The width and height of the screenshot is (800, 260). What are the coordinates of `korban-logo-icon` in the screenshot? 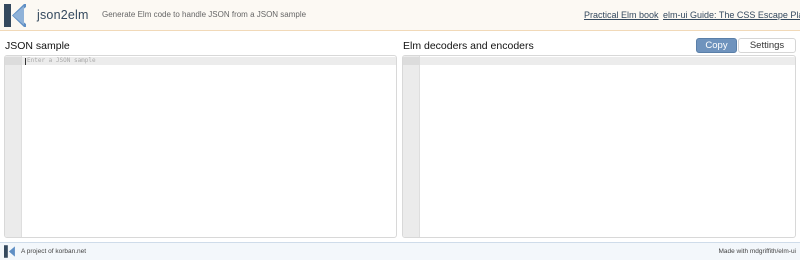 It's located at (9, 251).